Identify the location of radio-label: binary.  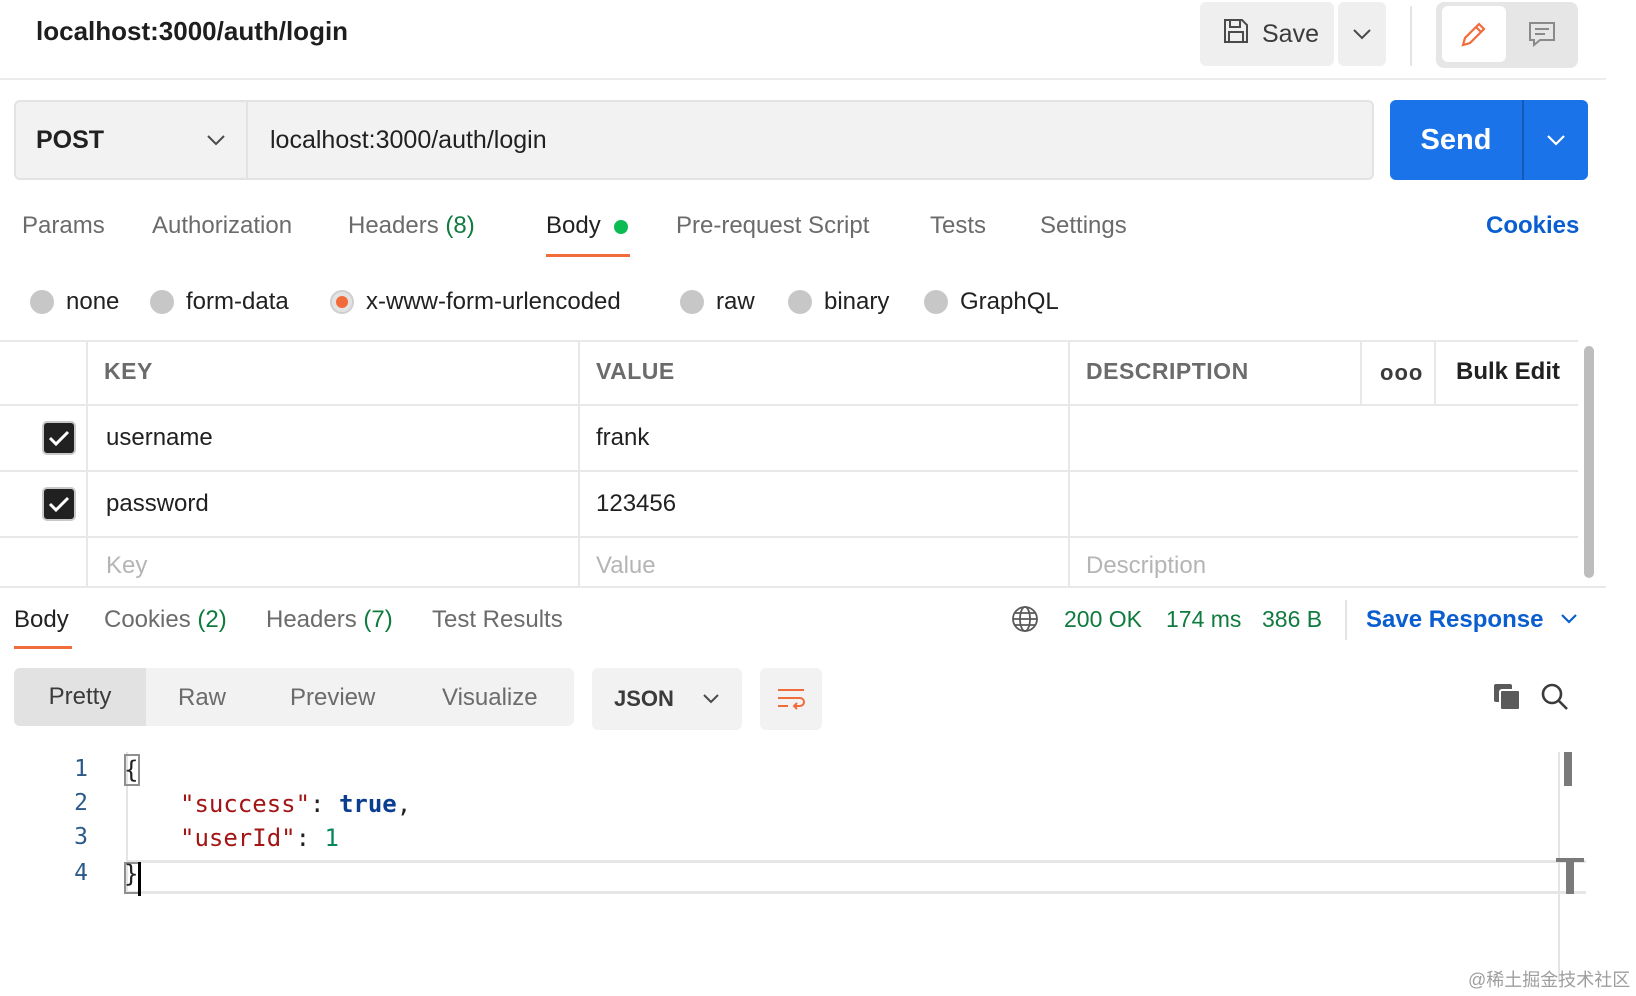
(857, 301).